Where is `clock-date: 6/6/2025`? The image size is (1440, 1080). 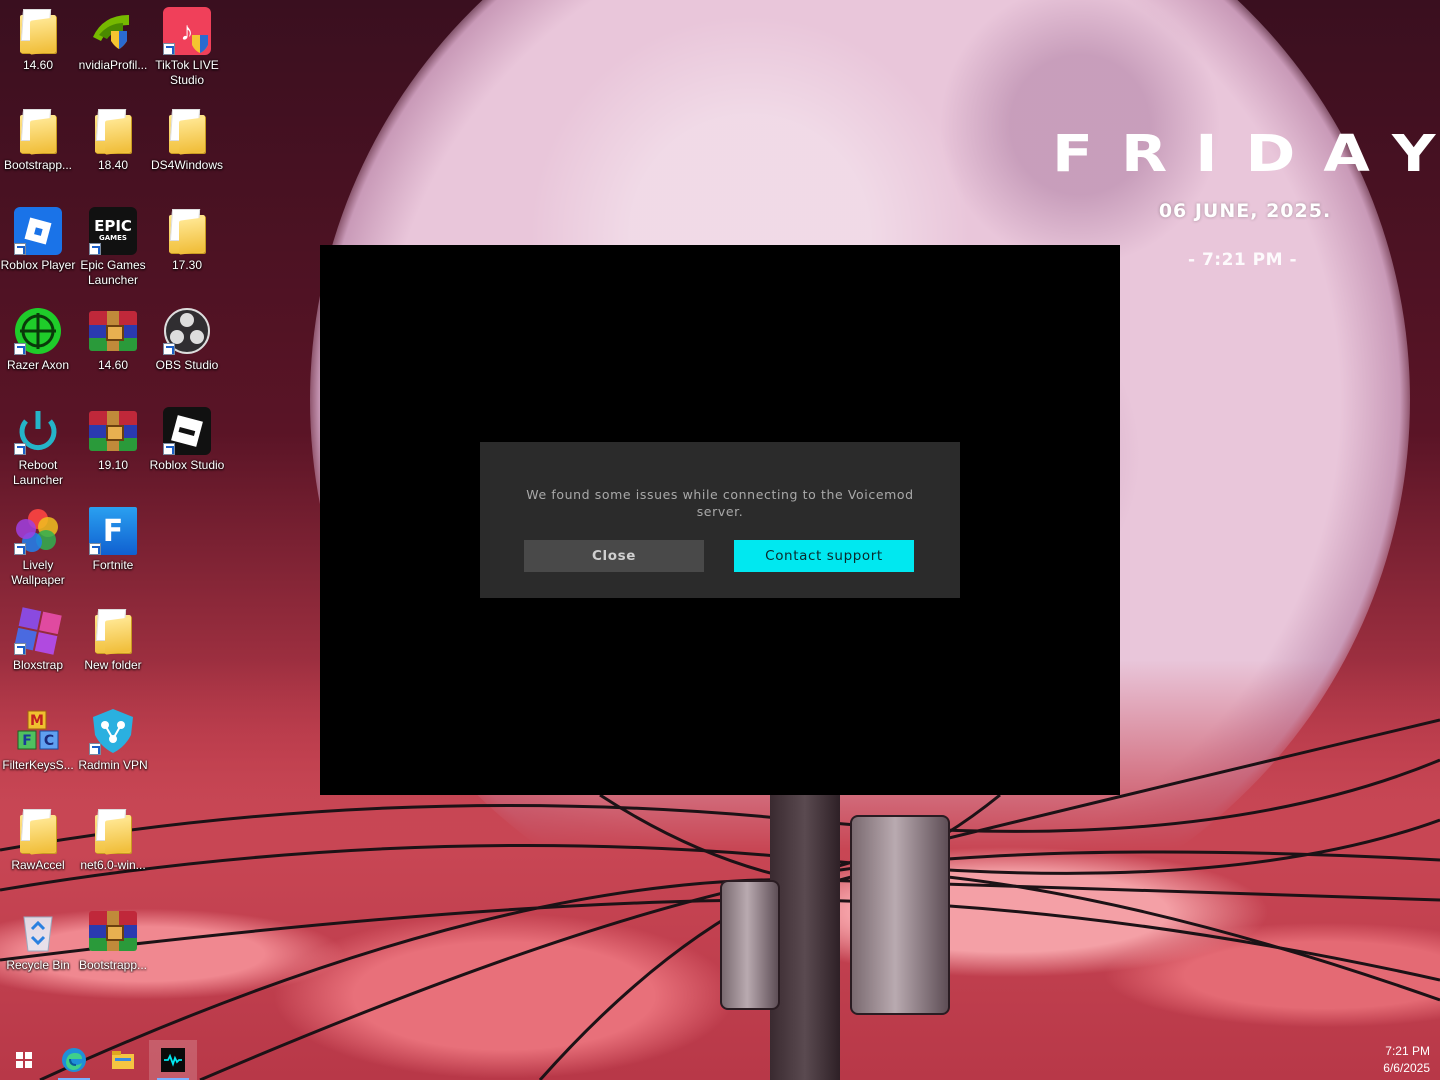
clock-date: 6/6/2025 is located at coordinates (1406, 1068).